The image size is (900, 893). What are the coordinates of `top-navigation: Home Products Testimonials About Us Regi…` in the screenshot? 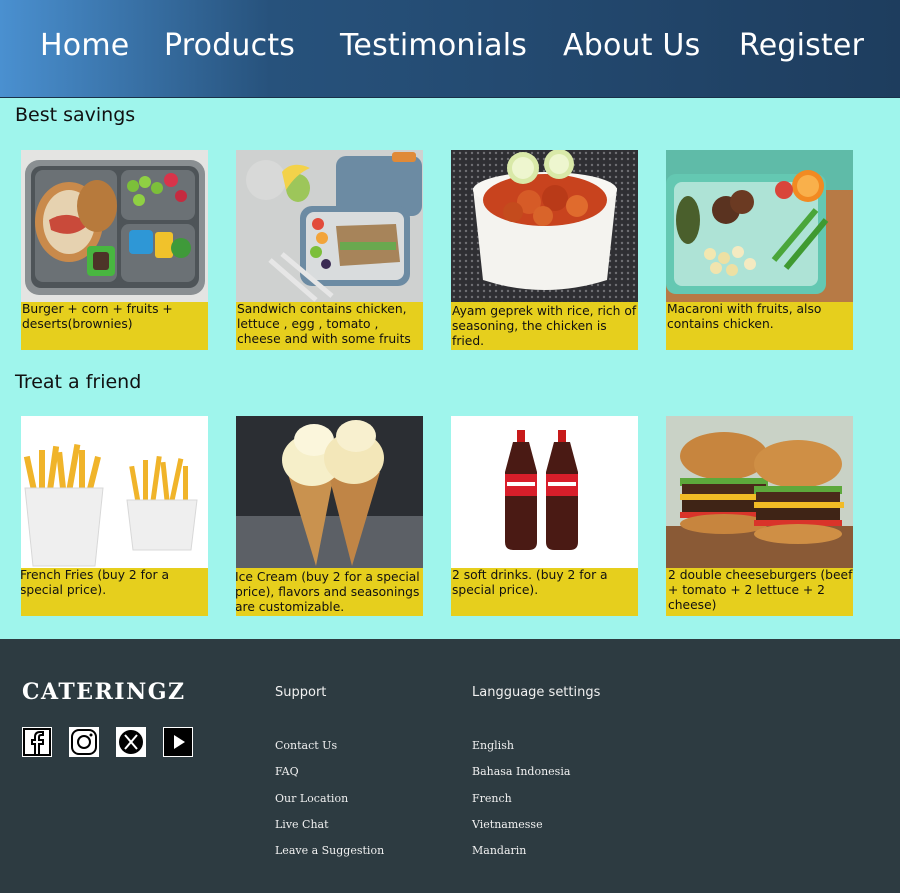 It's located at (450, 49).